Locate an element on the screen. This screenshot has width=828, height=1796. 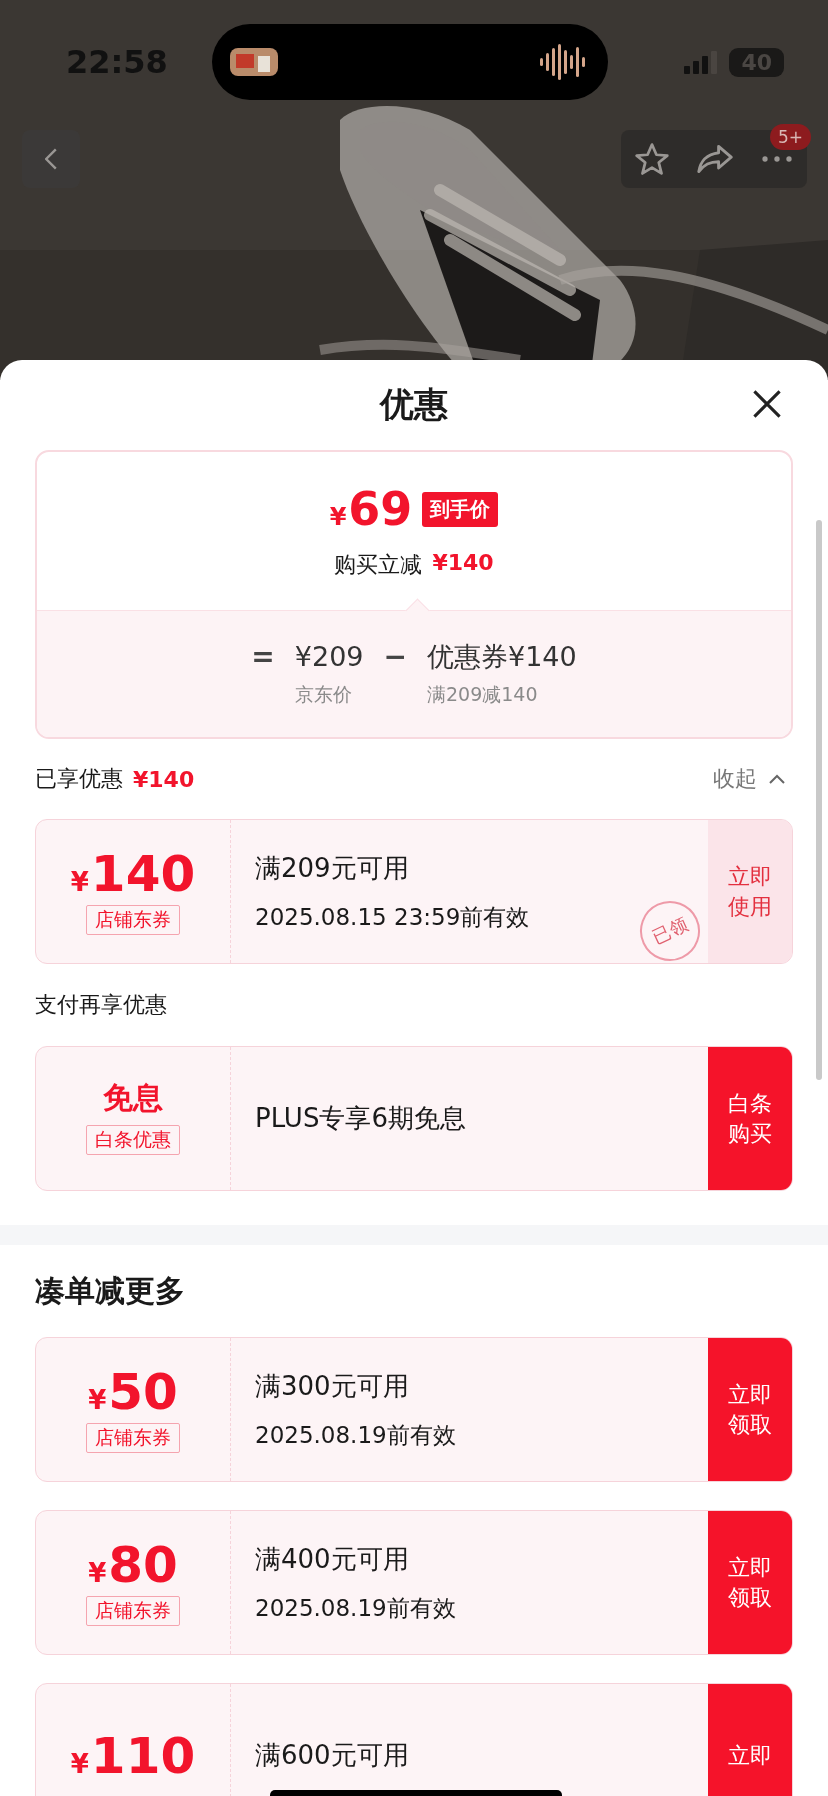
coupon-button: 立即 is located at coordinates (750, 1740).